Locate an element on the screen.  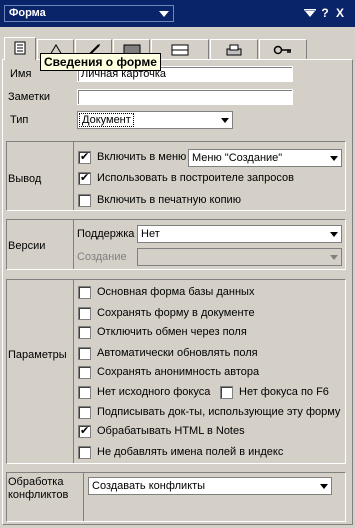
conflicts-label-line1: Обработка is located at coordinates (36, 482).